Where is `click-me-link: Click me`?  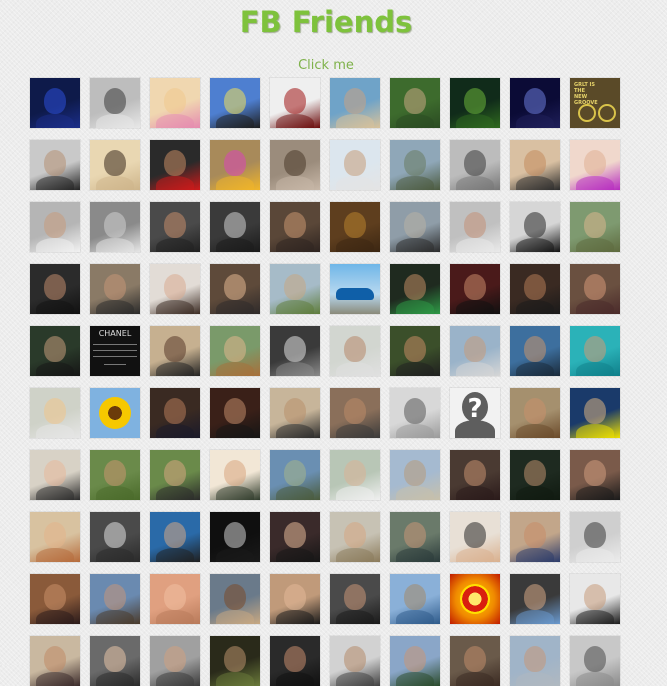 click-me-link: Click me is located at coordinates (326, 66).